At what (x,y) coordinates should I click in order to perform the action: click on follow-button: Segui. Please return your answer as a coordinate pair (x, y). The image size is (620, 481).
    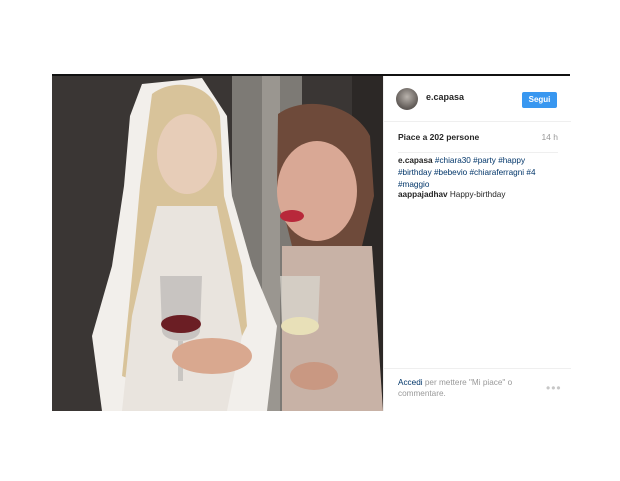
    Looking at the image, I should click on (539, 100).